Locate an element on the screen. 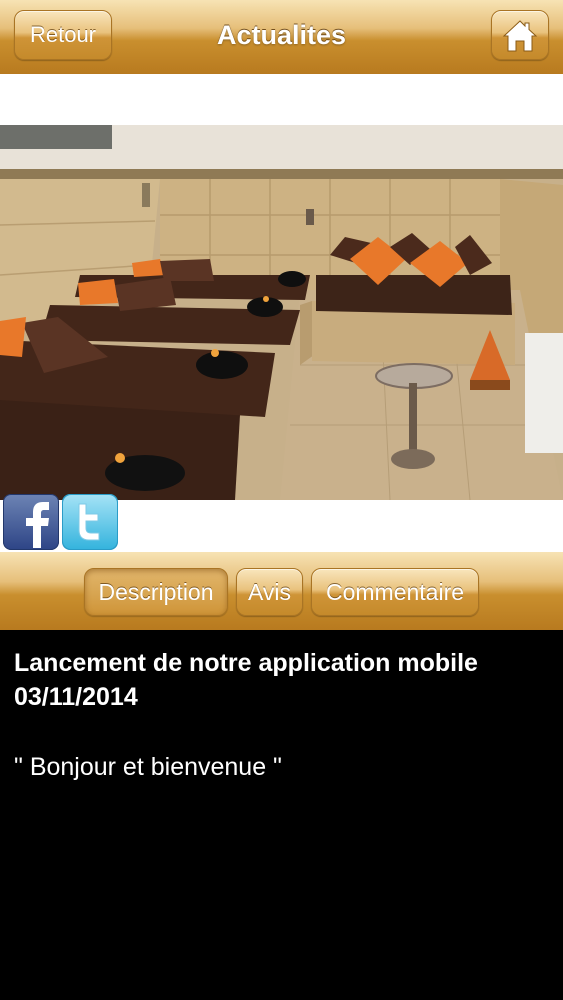  facebook-icon is located at coordinates (31, 522).